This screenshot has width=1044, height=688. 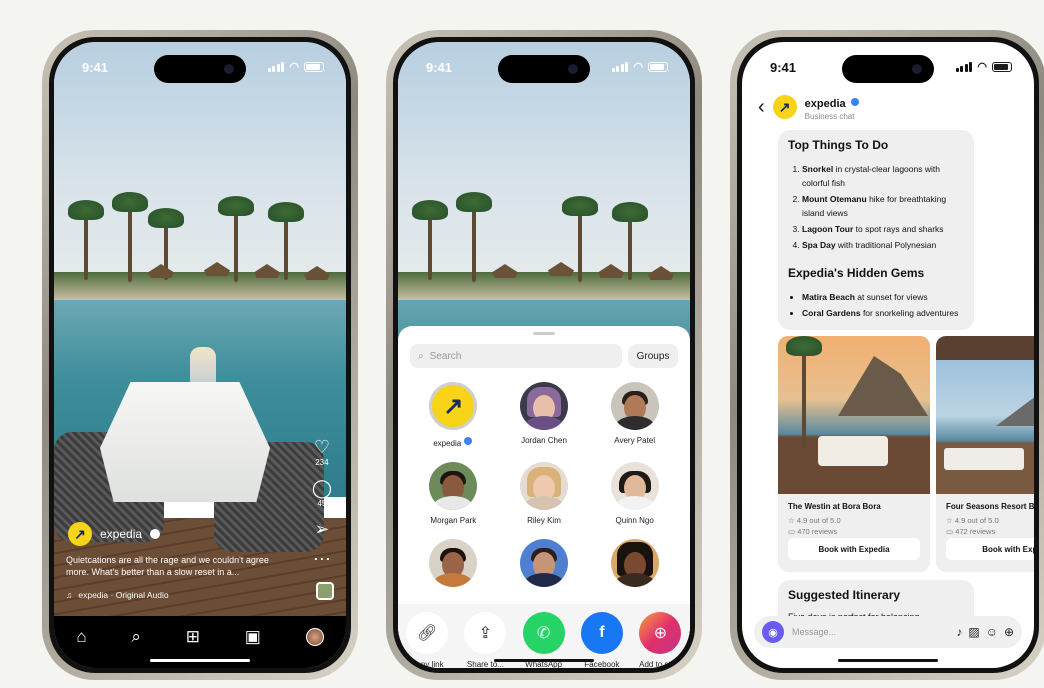 I want to click on contact-name: Morgan Park, so click(x=453, y=520).